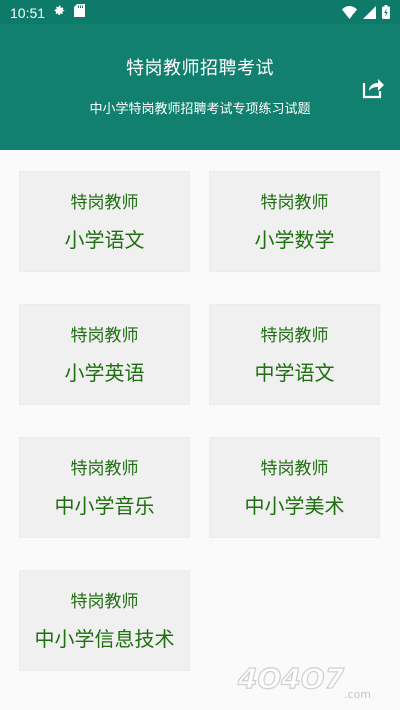 The height and width of the screenshot is (710, 400). I want to click on status-left: 10:51, so click(48, 12).